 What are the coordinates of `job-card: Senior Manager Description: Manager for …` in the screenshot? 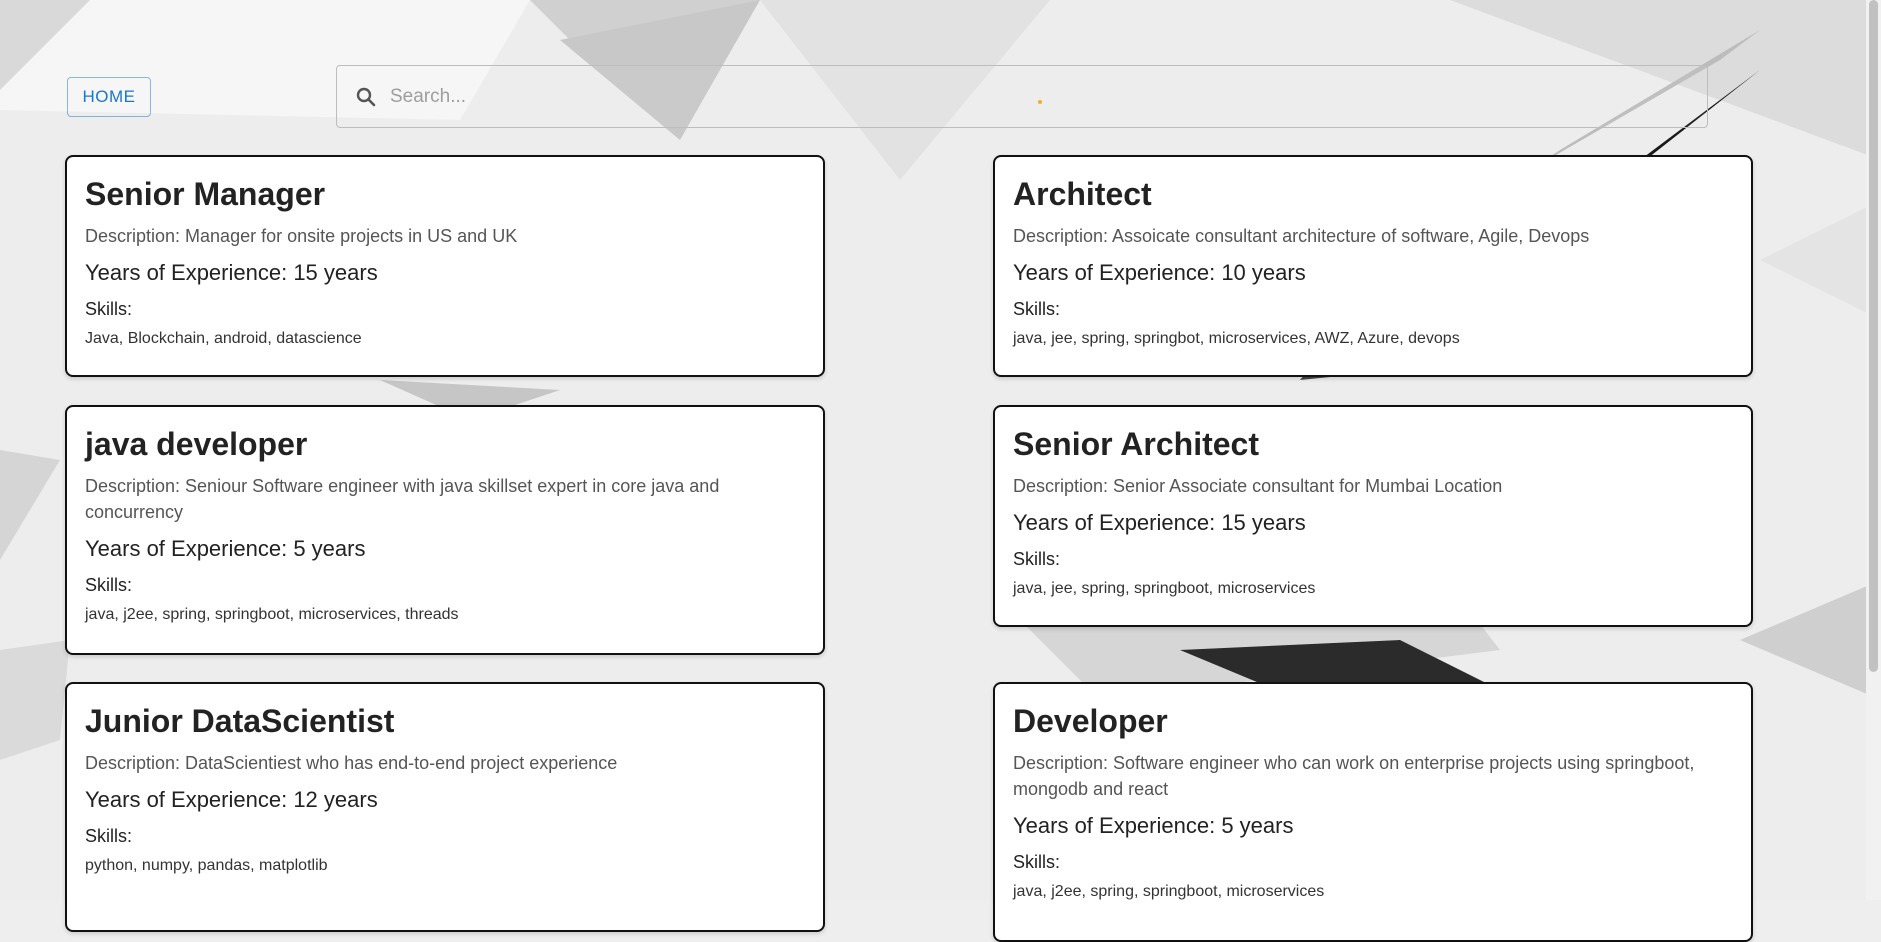 It's located at (445, 266).